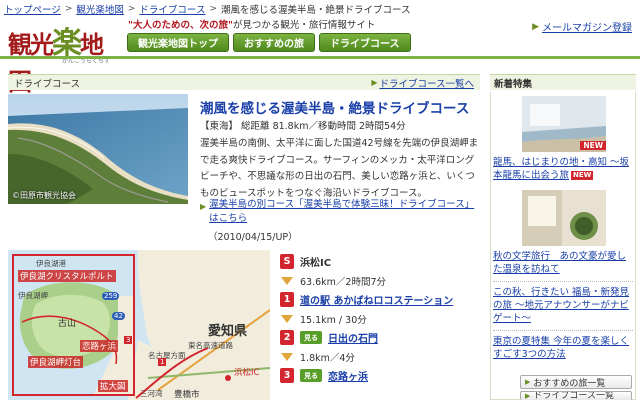 This screenshot has height=400, width=640. I want to click on route-step-1: 1 道の駅 あかばねロコステーション, so click(380, 299).